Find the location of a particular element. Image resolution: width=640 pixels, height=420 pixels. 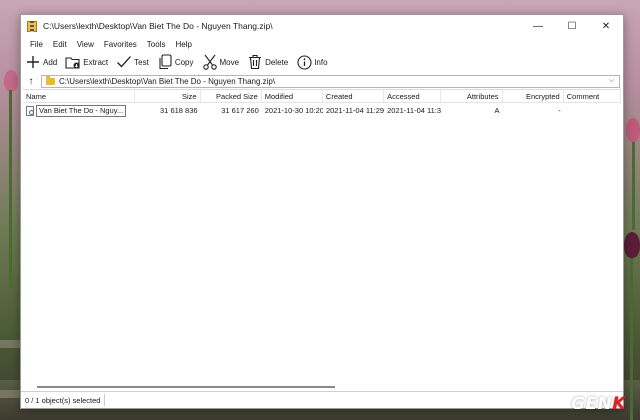

scissors-icon is located at coordinates (210, 62).